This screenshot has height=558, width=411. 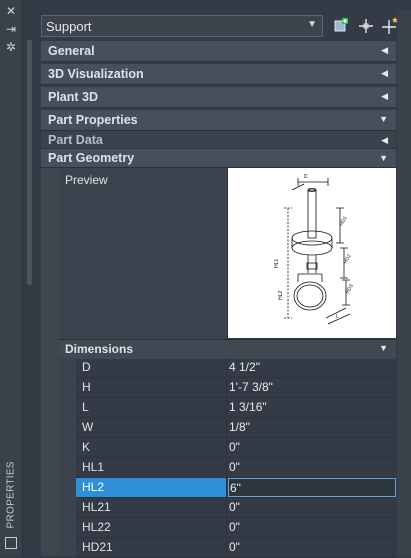 What do you see at coordinates (312, 487) in the screenshot?
I see `property-value-input: 6"` at bounding box center [312, 487].